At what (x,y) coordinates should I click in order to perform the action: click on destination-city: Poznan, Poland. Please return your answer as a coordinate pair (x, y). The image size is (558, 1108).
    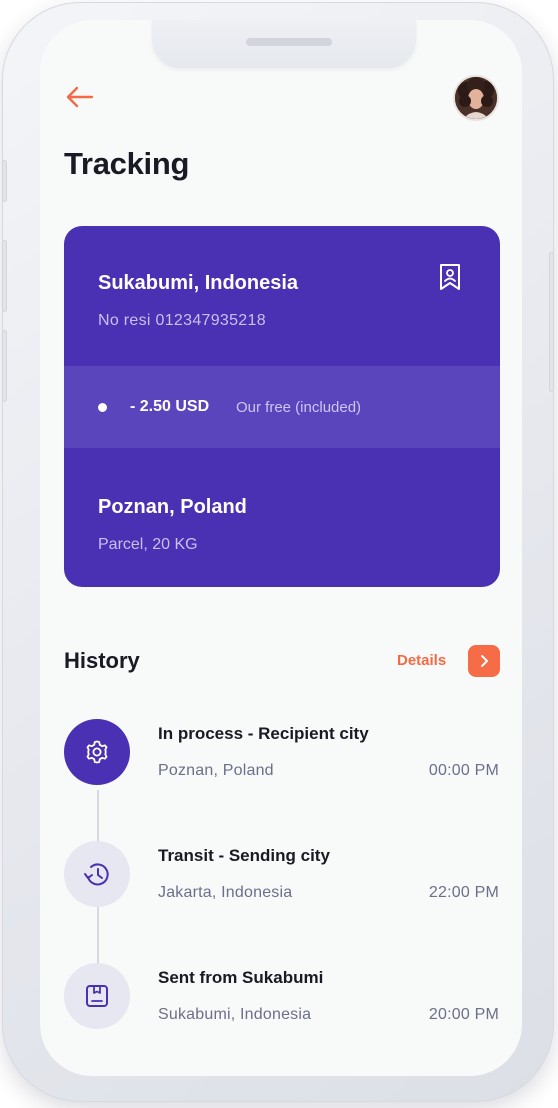
    Looking at the image, I should click on (172, 507).